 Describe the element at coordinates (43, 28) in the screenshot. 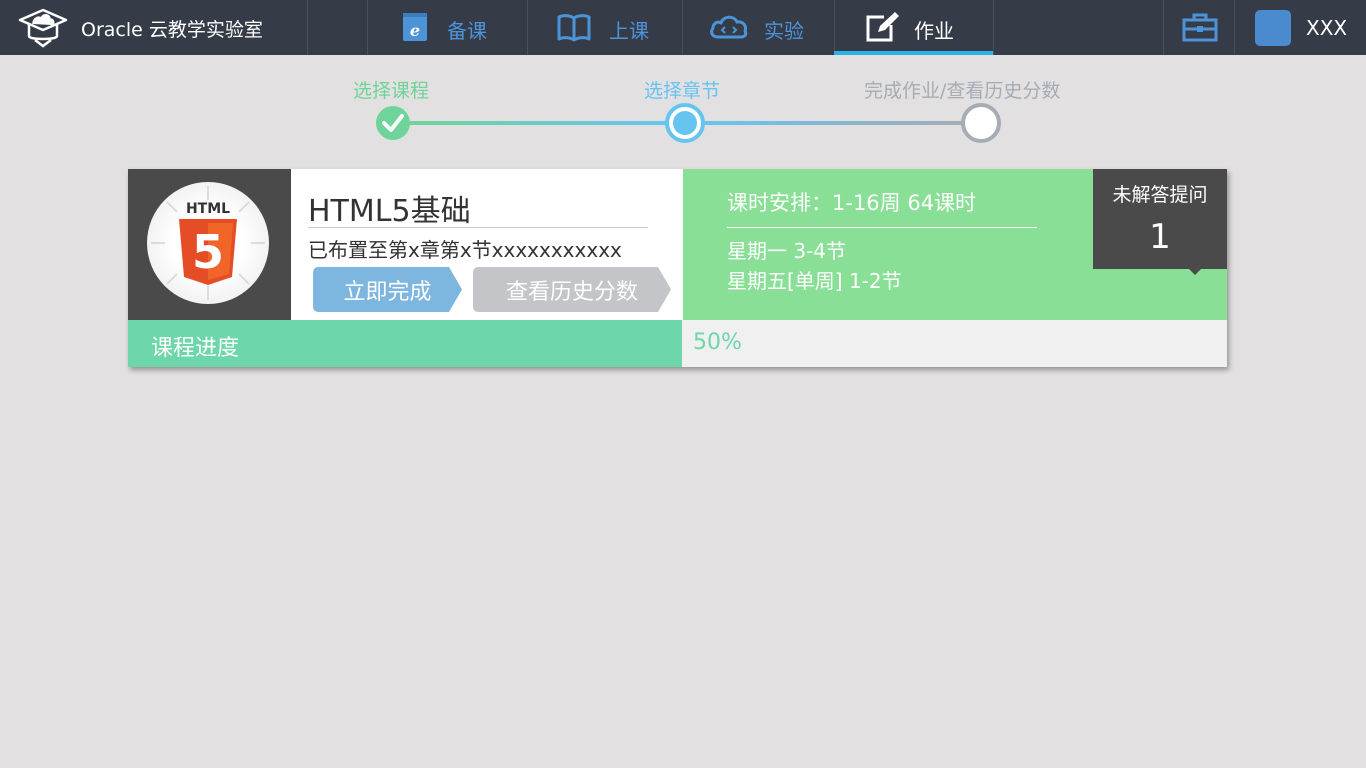

I see `graduation-cap-cloud-icon` at that location.